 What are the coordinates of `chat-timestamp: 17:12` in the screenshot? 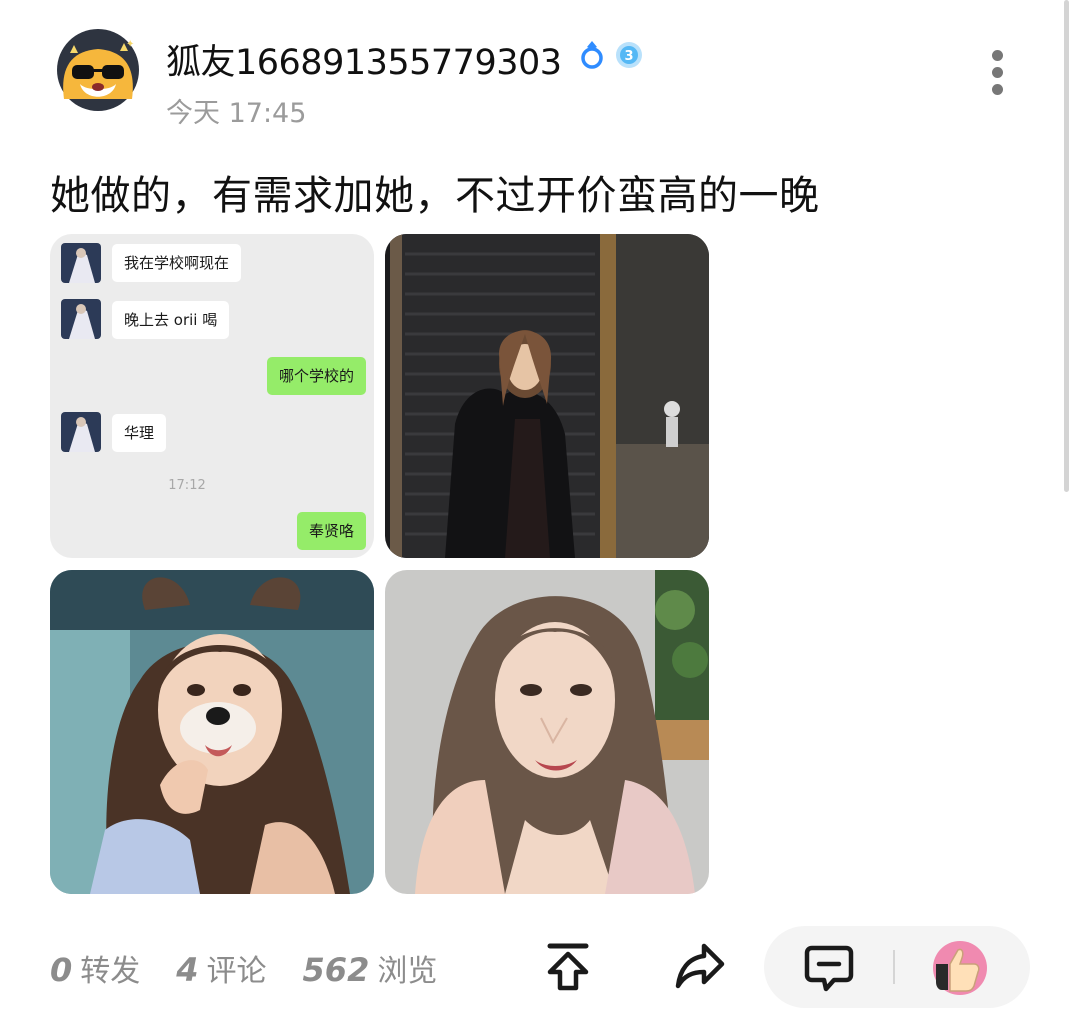 It's located at (187, 485).